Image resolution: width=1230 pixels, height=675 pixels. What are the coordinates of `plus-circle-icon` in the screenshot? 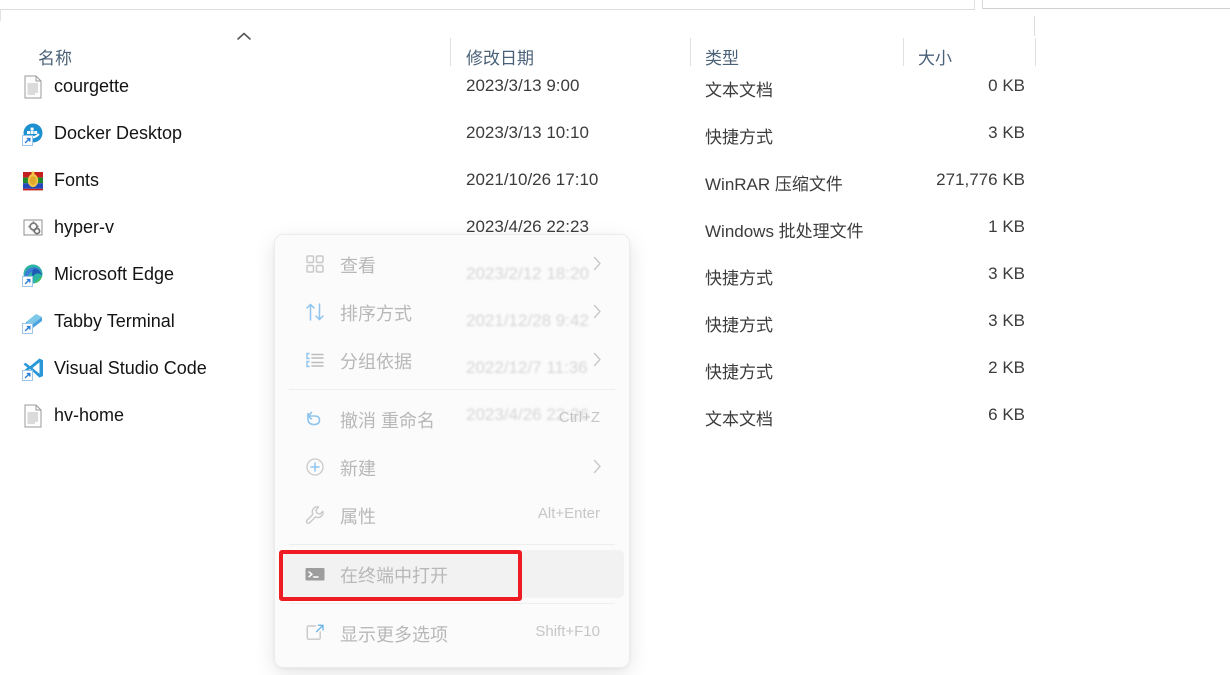 It's located at (315, 467).